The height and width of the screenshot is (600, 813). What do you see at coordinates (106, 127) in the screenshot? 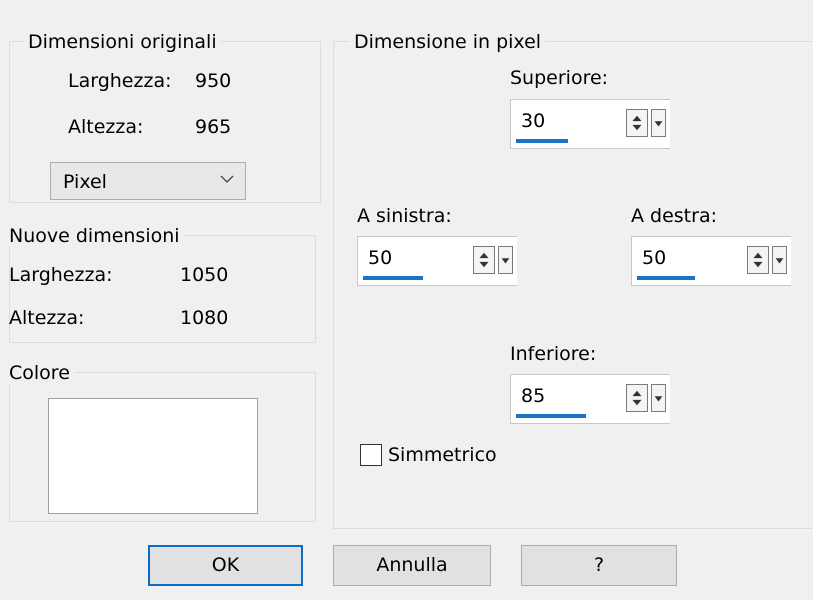
I see `original-height-label: Altezza:` at bounding box center [106, 127].